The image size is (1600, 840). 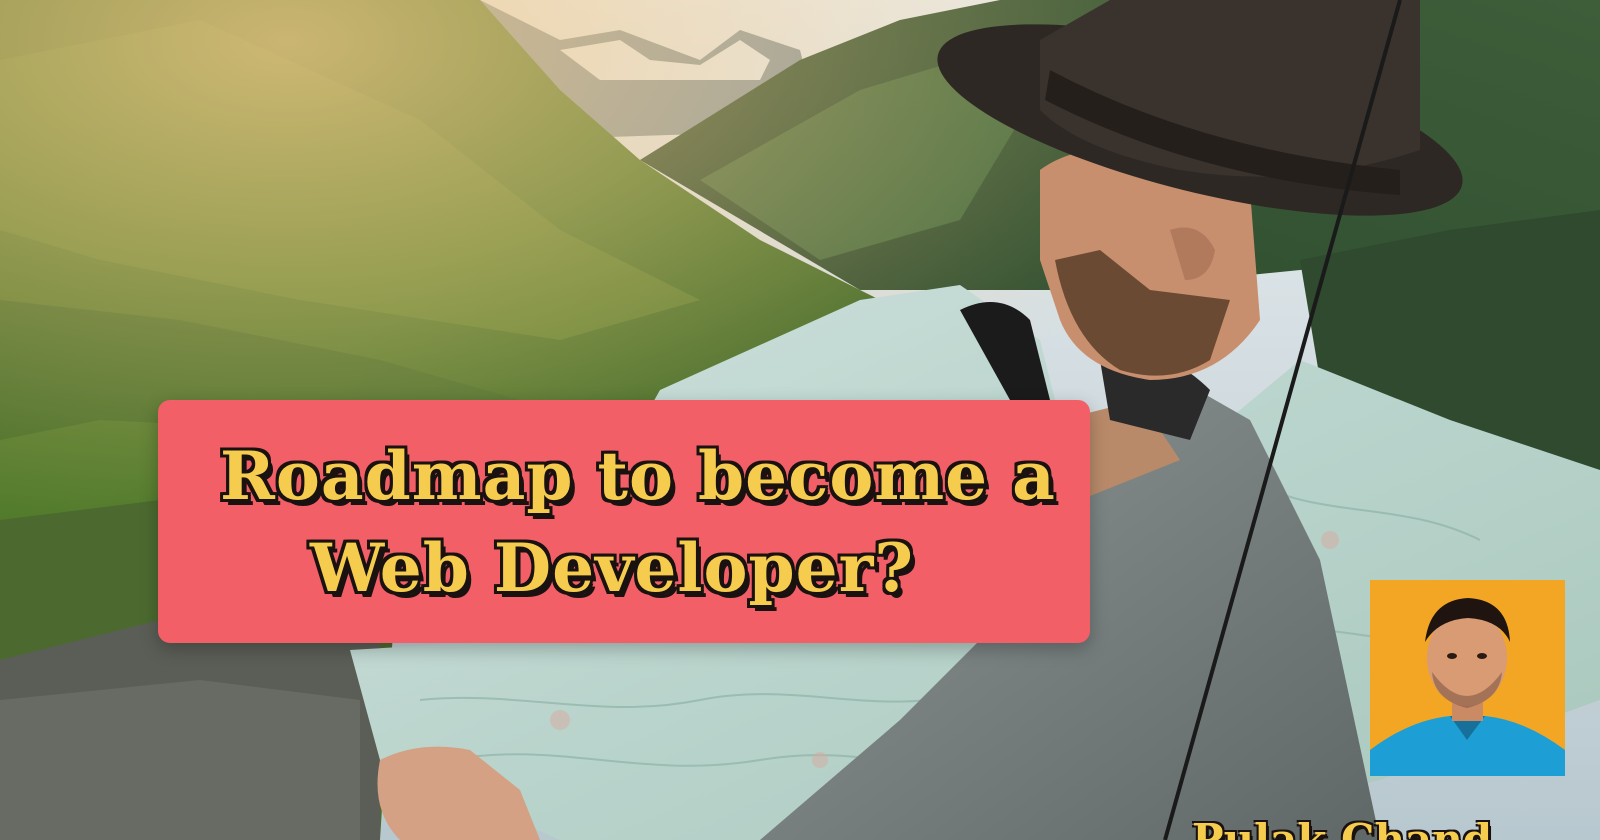 I want to click on title-line-2: Web Developer?, so click(x=612, y=567).